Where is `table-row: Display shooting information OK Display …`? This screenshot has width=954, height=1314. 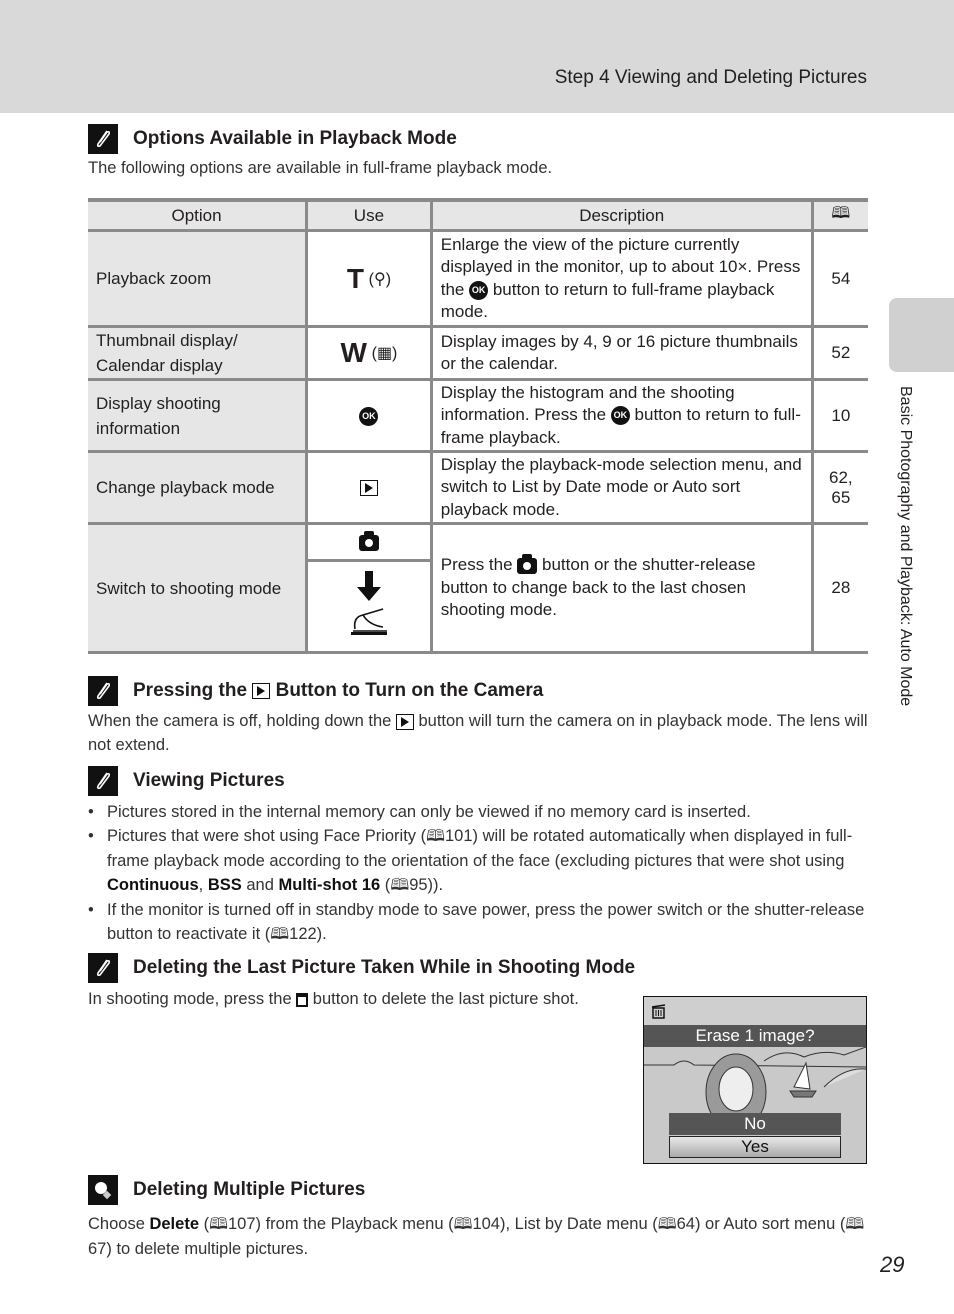 table-row: Display shooting information OK Display … is located at coordinates (478, 415).